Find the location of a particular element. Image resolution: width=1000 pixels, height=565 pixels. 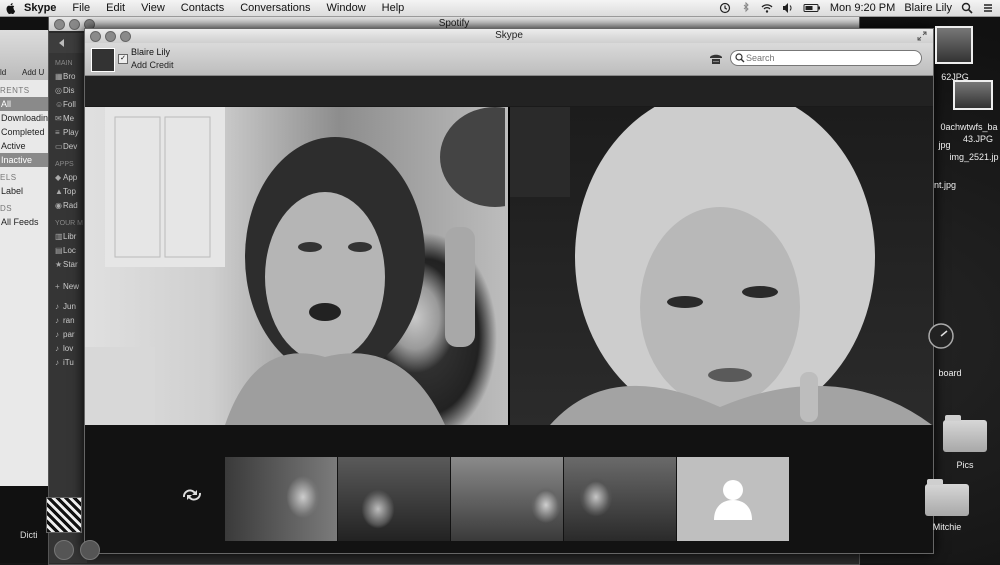

sidebar-item: ▤Loc is located at coordinates (68, 251).